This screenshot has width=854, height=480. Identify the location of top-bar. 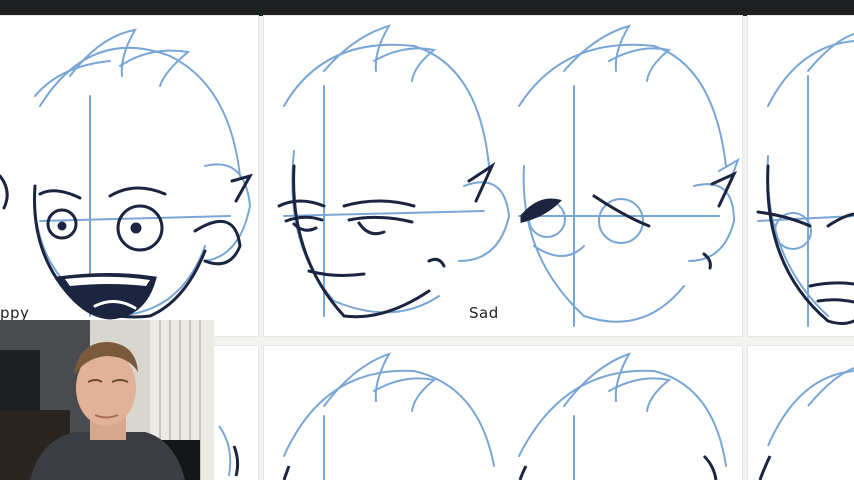
(427, 8).